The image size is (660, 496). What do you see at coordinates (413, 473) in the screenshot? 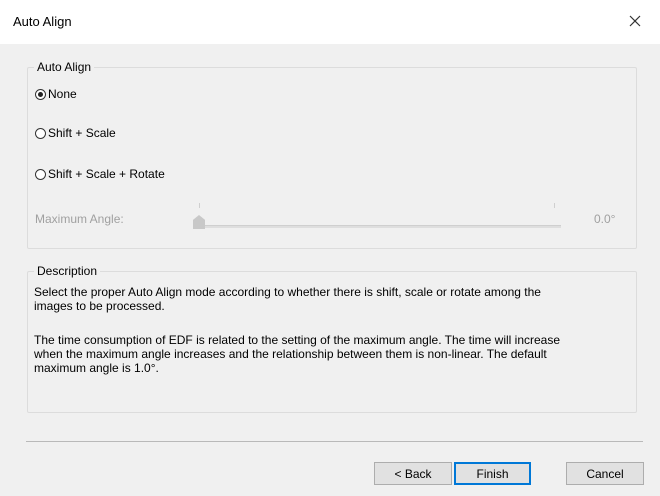
I see `back-button: < Back` at bounding box center [413, 473].